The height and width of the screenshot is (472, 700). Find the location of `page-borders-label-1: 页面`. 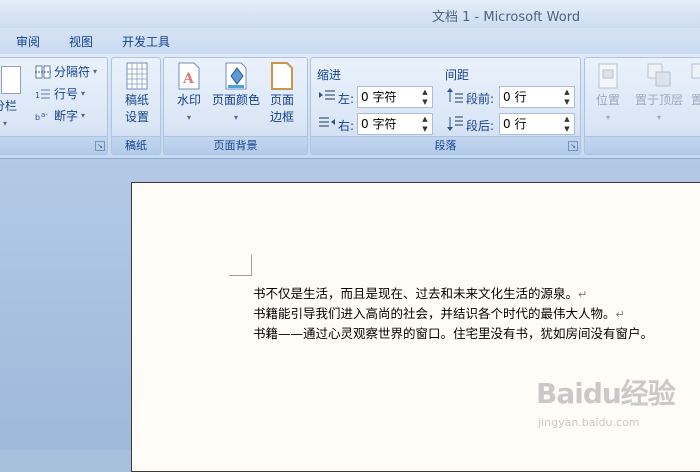

page-borders-label-1: 页面 is located at coordinates (281, 100).